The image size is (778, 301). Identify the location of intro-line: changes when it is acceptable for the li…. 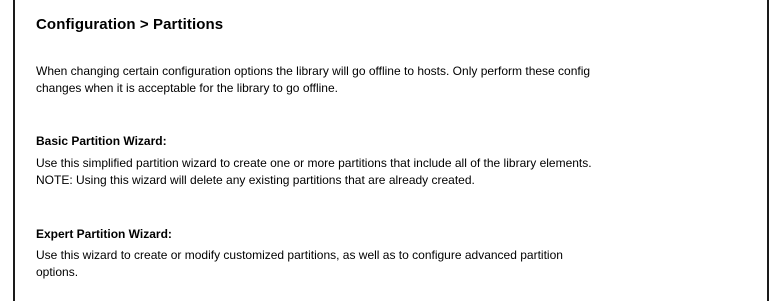
(187, 88).